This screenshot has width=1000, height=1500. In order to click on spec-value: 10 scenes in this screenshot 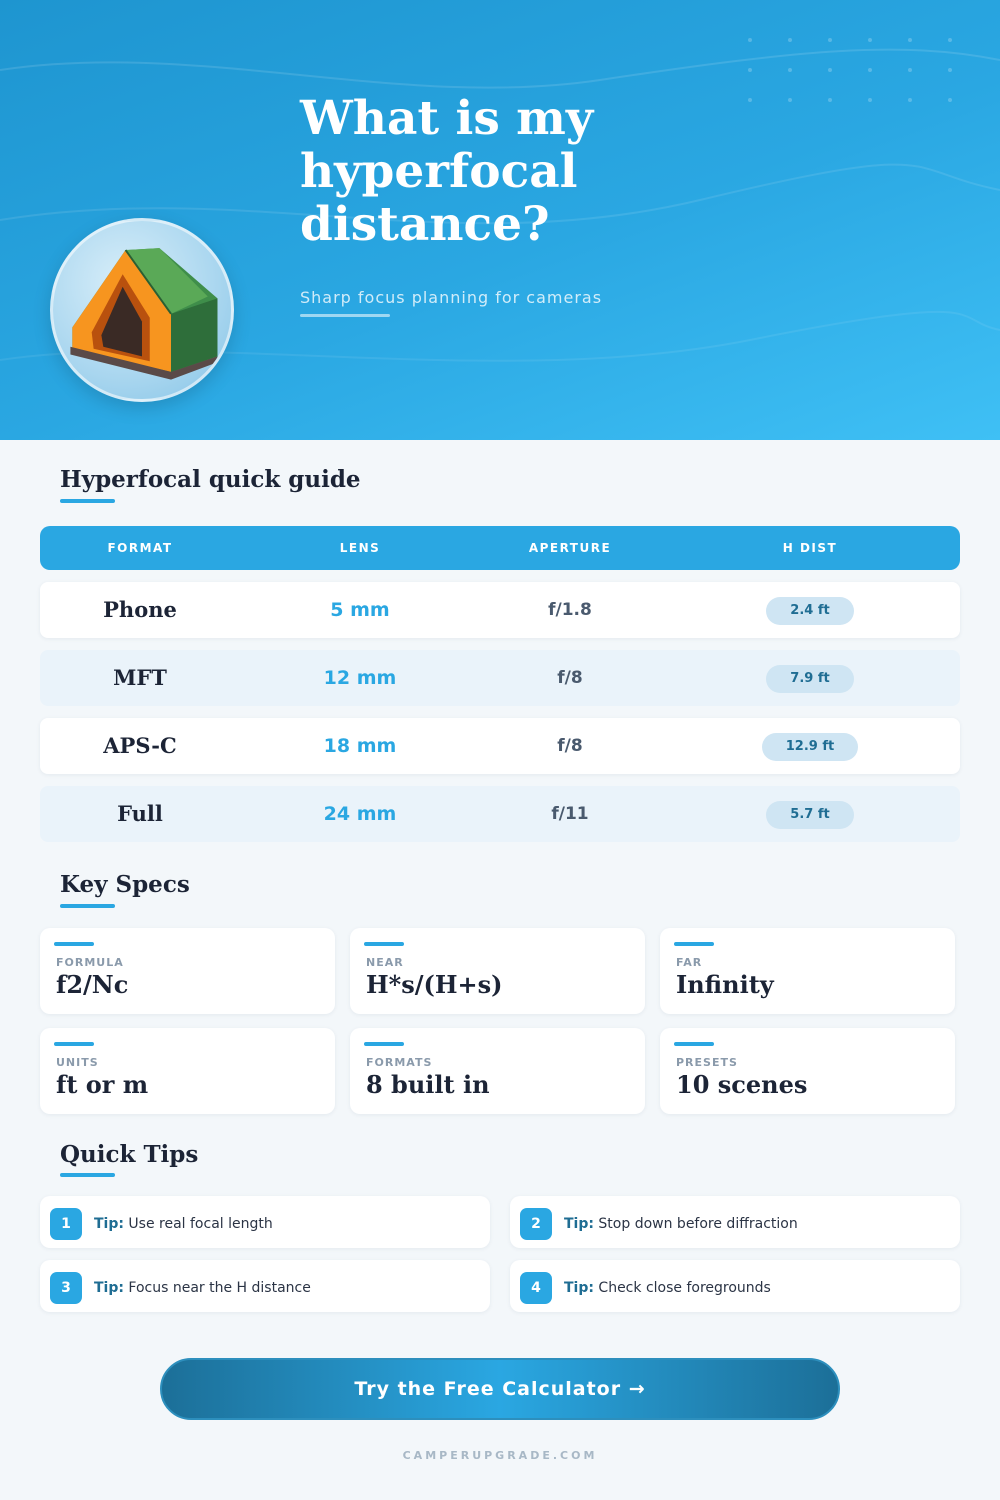, I will do `click(742, 1084)`.